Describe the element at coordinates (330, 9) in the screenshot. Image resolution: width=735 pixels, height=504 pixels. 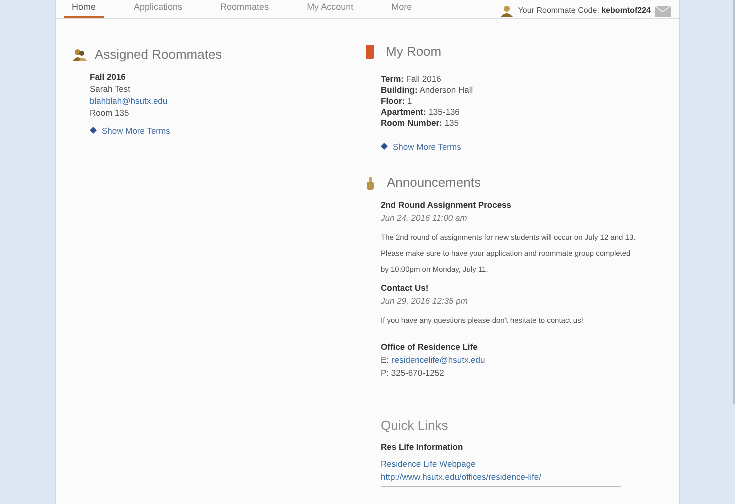
I see `nav-tab: My Account` at that location.